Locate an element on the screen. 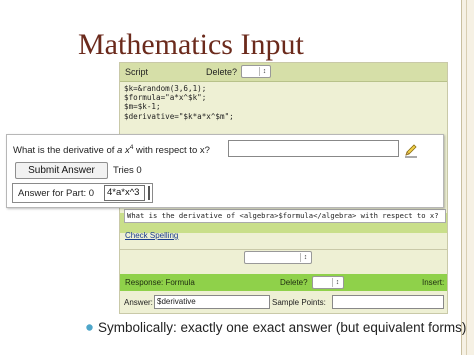  response-delete-label: Delete? is located at coordinates (294, 282).